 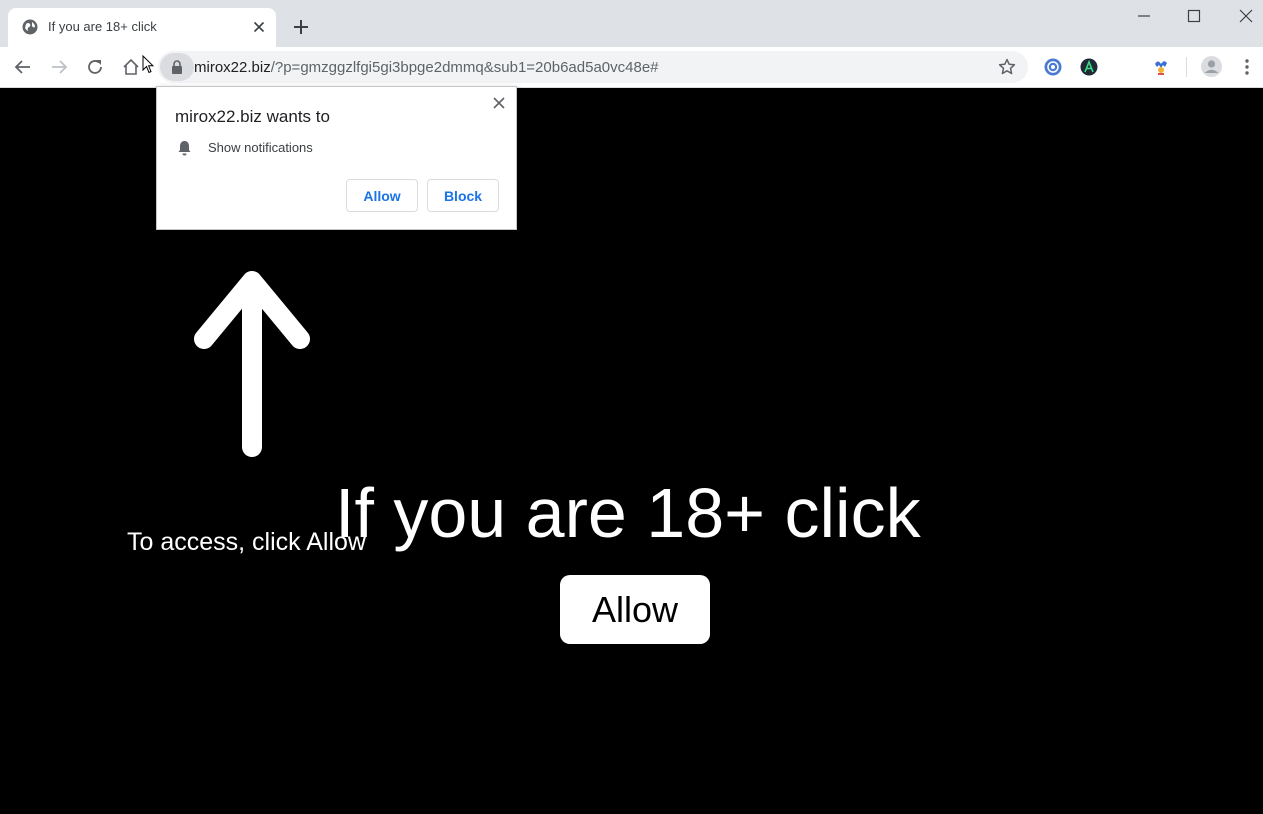 I want to click on mouse-cursor-icon, so click(x=148, y=64).